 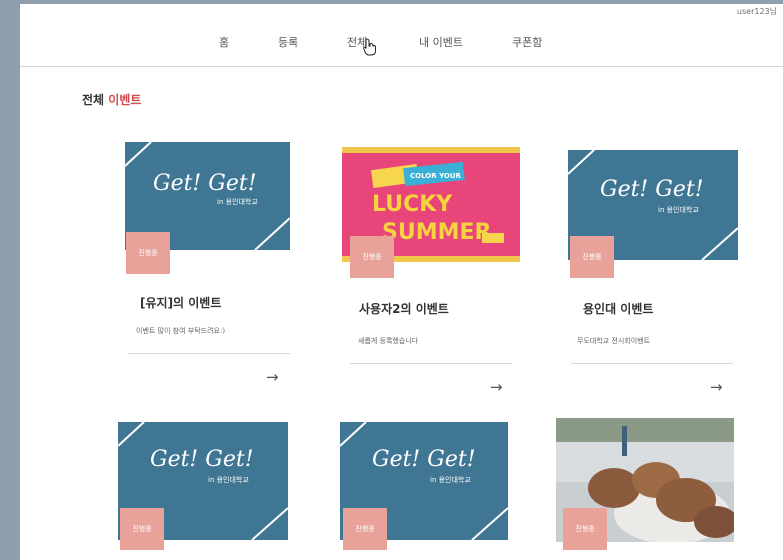 What do you see at coordinates (388, 341) in the screenshot?
I see `event-description: 새롭게 등록했습니다` at bounding box center [388, 341].